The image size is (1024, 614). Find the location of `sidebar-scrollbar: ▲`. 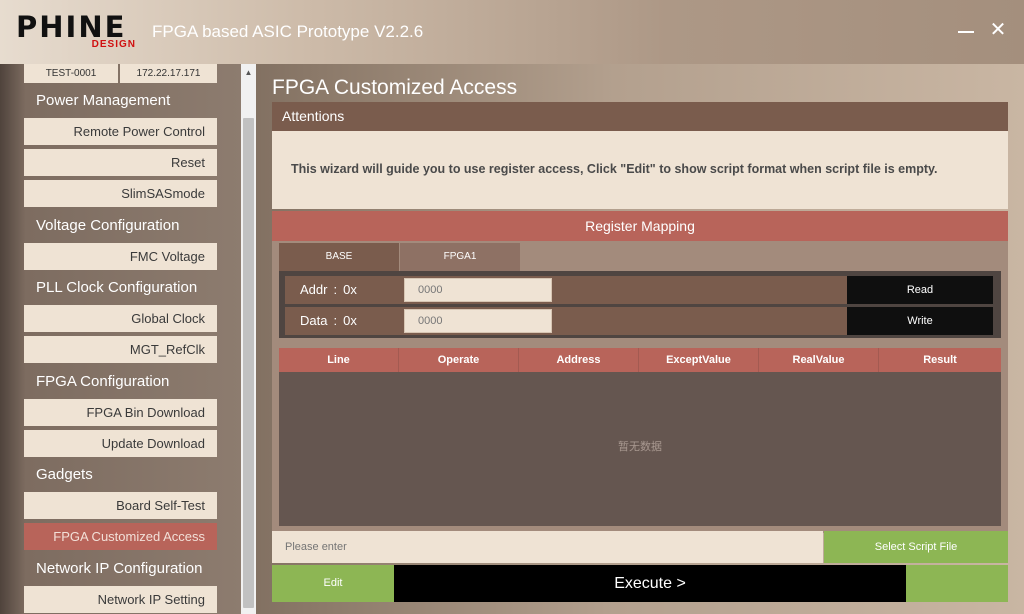

sidebar-scrollbar: ▲ is located at coordinates (248, 339).